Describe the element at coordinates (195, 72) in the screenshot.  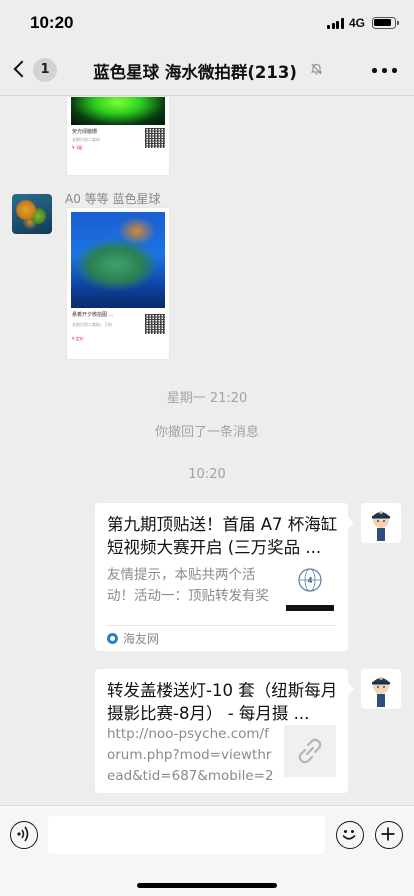
I see `chat-title: 蓝色星球 海水微拍群(213)` at that location.